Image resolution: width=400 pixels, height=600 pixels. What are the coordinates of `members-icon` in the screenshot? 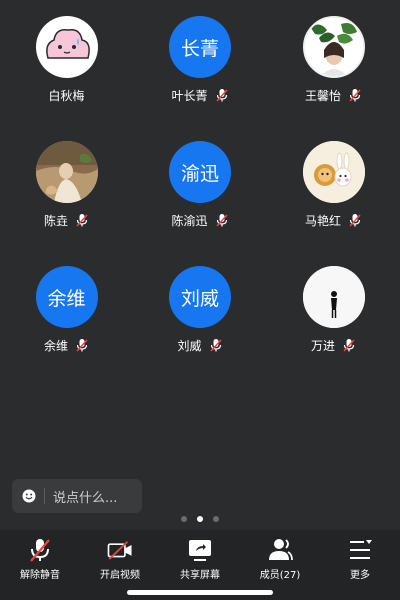 It's located at (281, 550).